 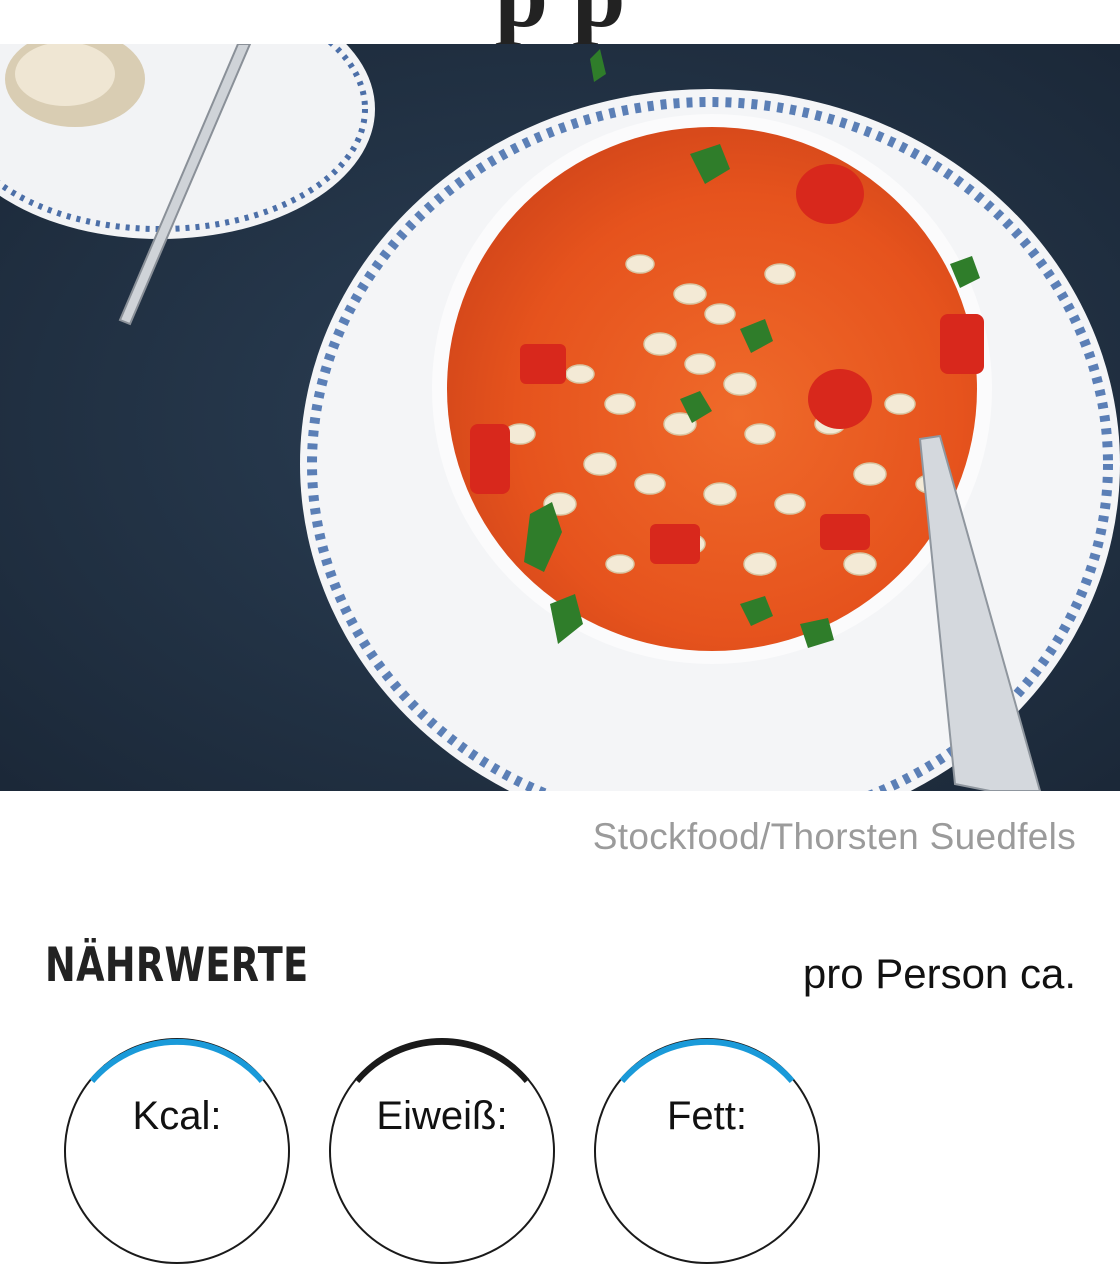 What do you see at coordinates (939, 973) in the screenshot?
I see `per-person-note: pro Person ca.` at bounding box center [939, 973].